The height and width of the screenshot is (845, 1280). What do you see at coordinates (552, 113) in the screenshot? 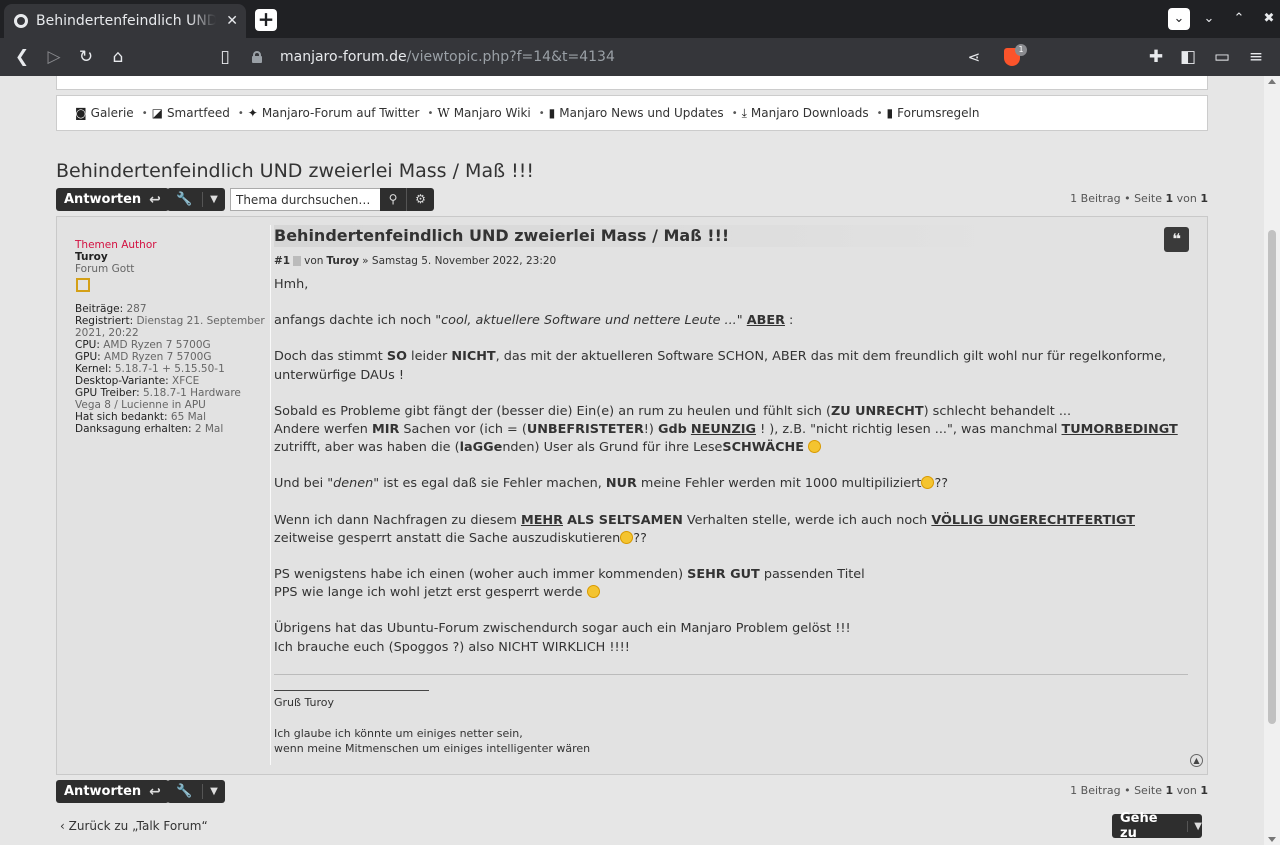
I see `book-icon: ▮` at bounding box center [552, 113].